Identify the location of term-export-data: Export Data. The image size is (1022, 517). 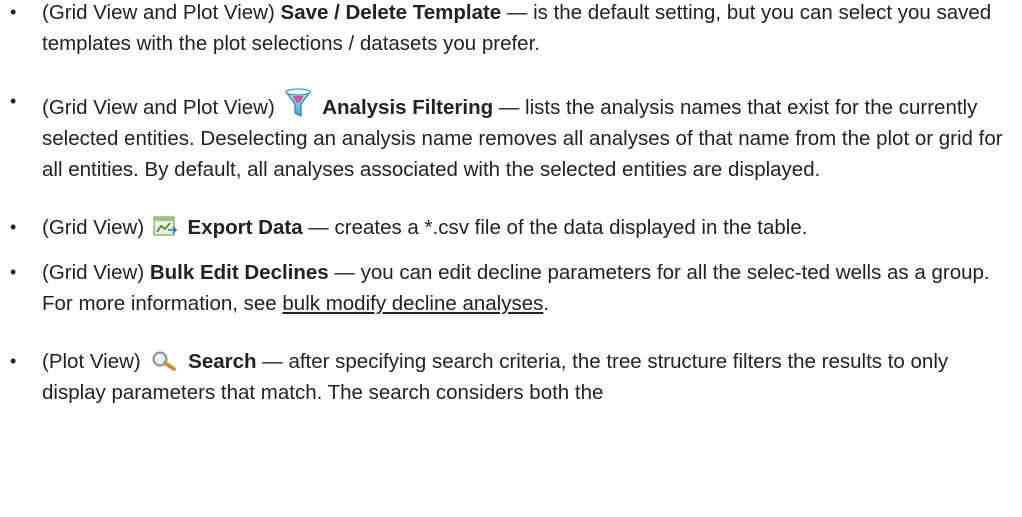
(245, 227).